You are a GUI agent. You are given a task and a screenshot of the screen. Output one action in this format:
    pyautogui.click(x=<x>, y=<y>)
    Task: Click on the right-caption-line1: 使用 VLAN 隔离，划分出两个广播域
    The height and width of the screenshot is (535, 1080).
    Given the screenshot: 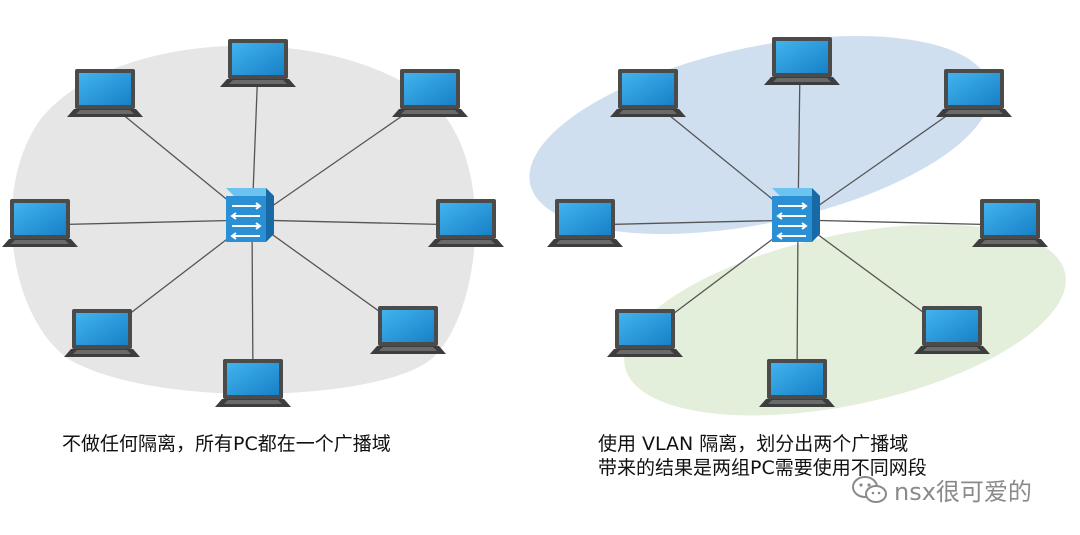 What is the action you would take?
    pyautogui.click(x=753, y=444)
    